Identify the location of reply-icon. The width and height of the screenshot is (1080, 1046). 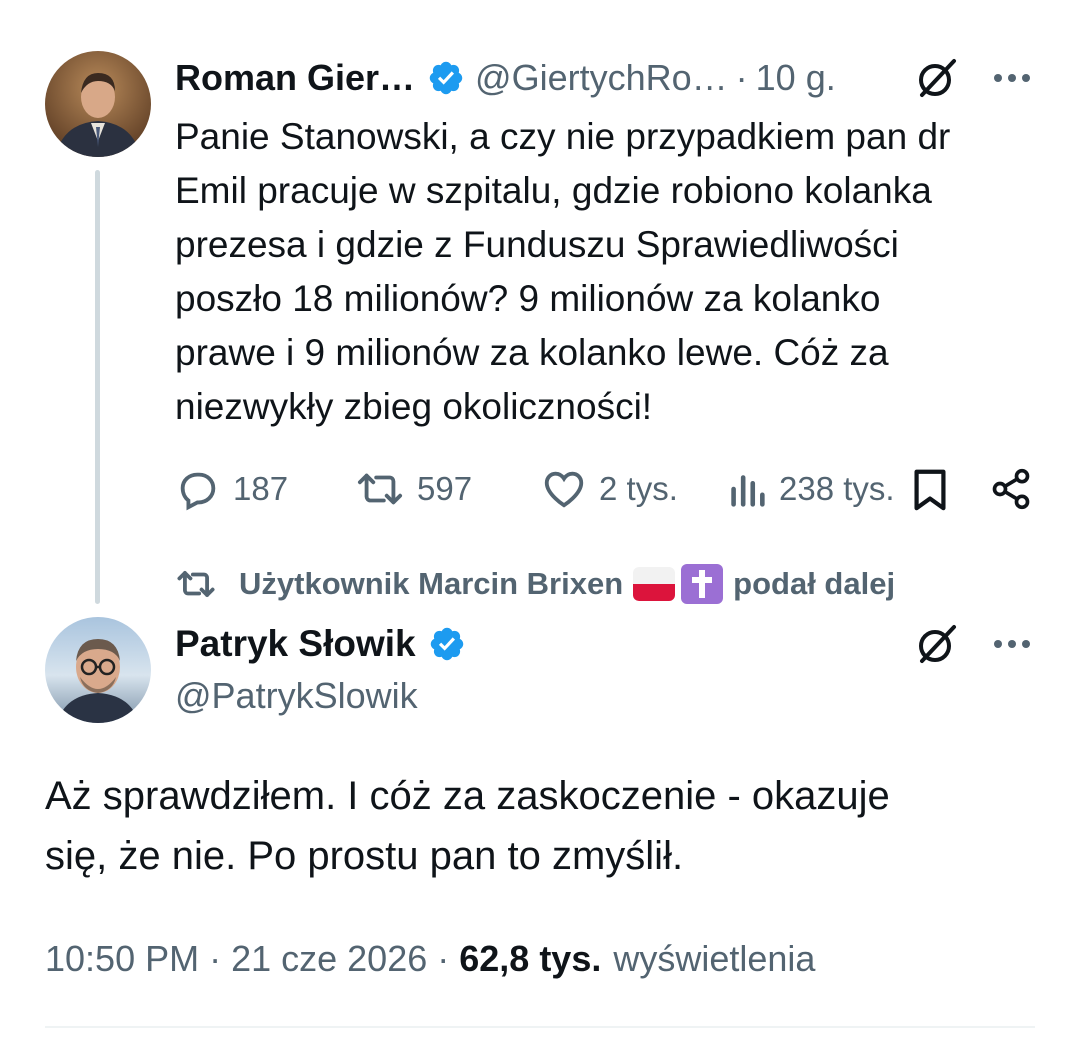
(198, 491).